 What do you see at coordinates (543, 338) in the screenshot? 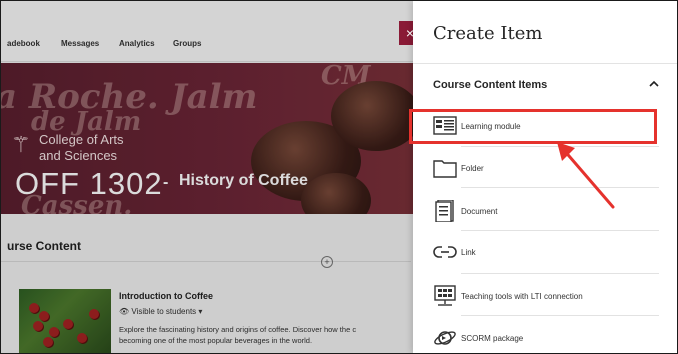
I see `create-item-scorm-package: SCORM package` at bounding box center [543, 338].